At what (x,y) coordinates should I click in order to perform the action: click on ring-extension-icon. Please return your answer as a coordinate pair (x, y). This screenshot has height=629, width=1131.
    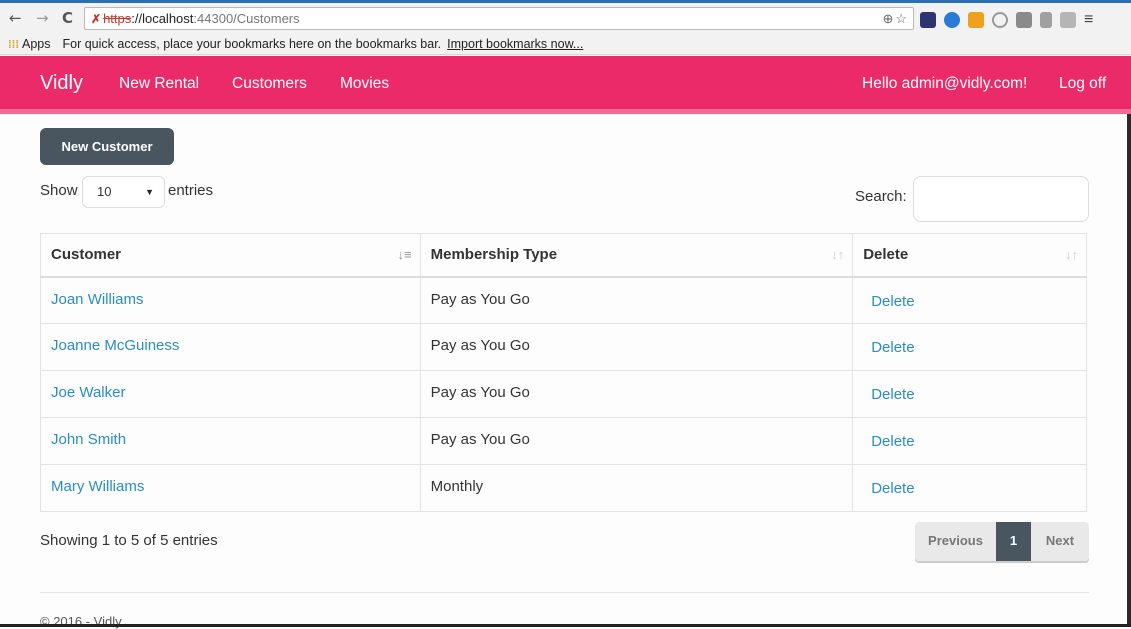
    Looking at the image, I should click on (1000, 20).